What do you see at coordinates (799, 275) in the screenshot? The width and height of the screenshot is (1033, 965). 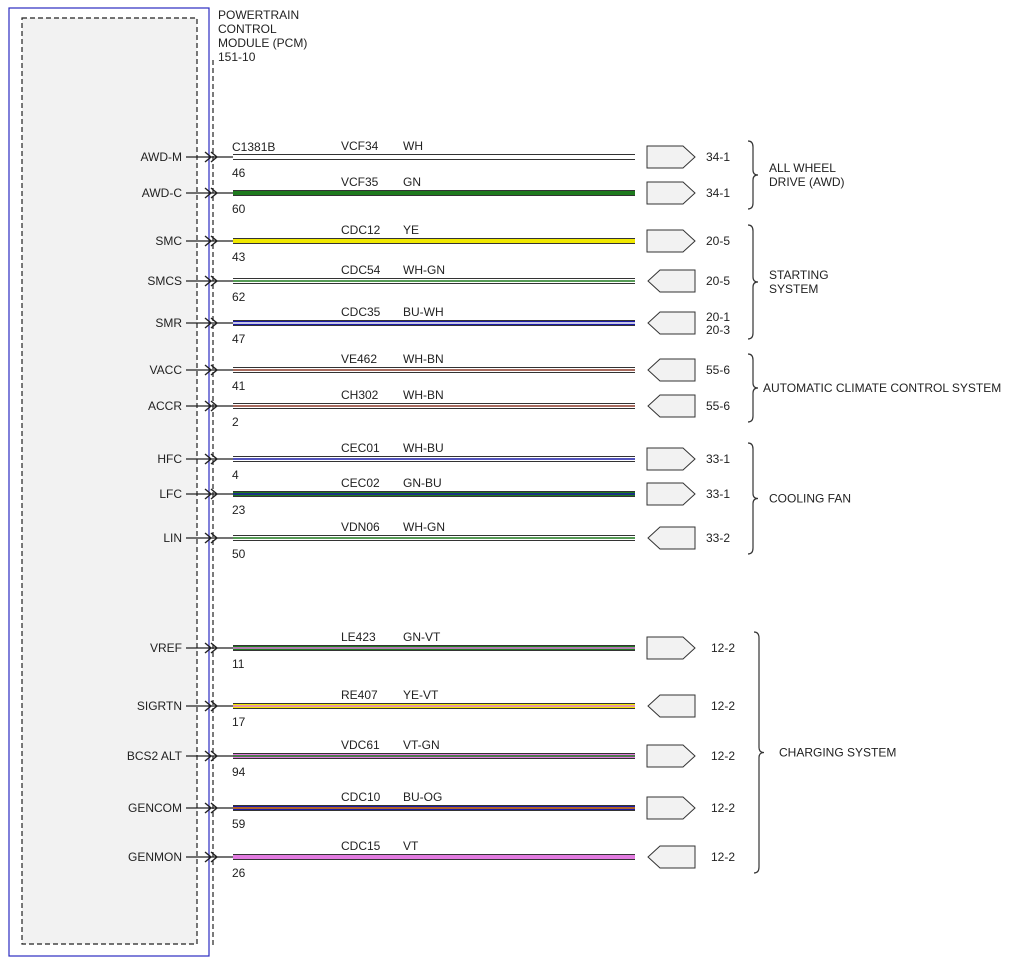 I see `system-label: STARTING` at bounding box center [799, 275].